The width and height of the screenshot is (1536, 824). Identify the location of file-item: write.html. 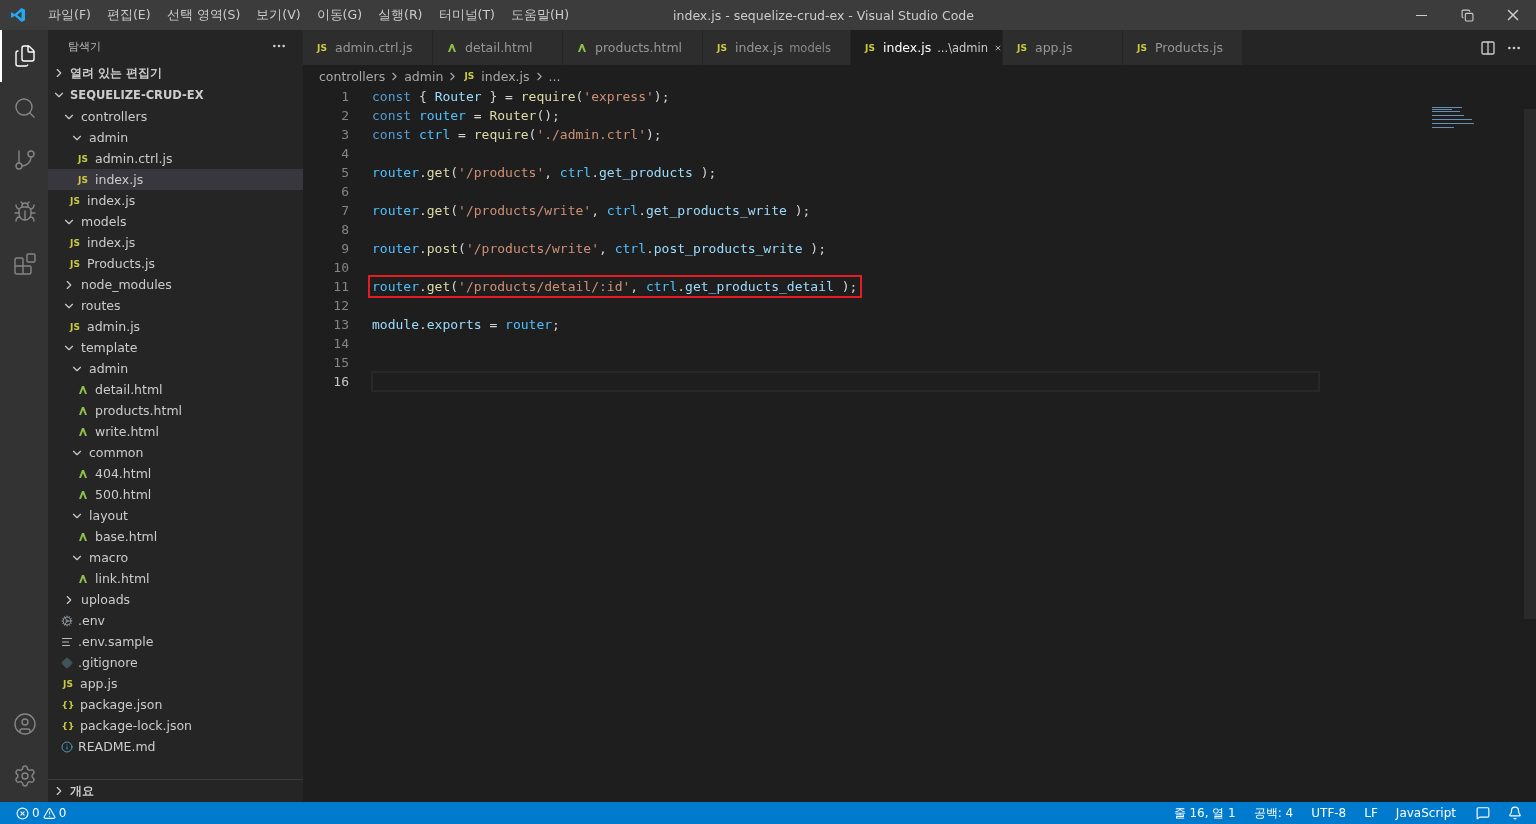
(175, 431).